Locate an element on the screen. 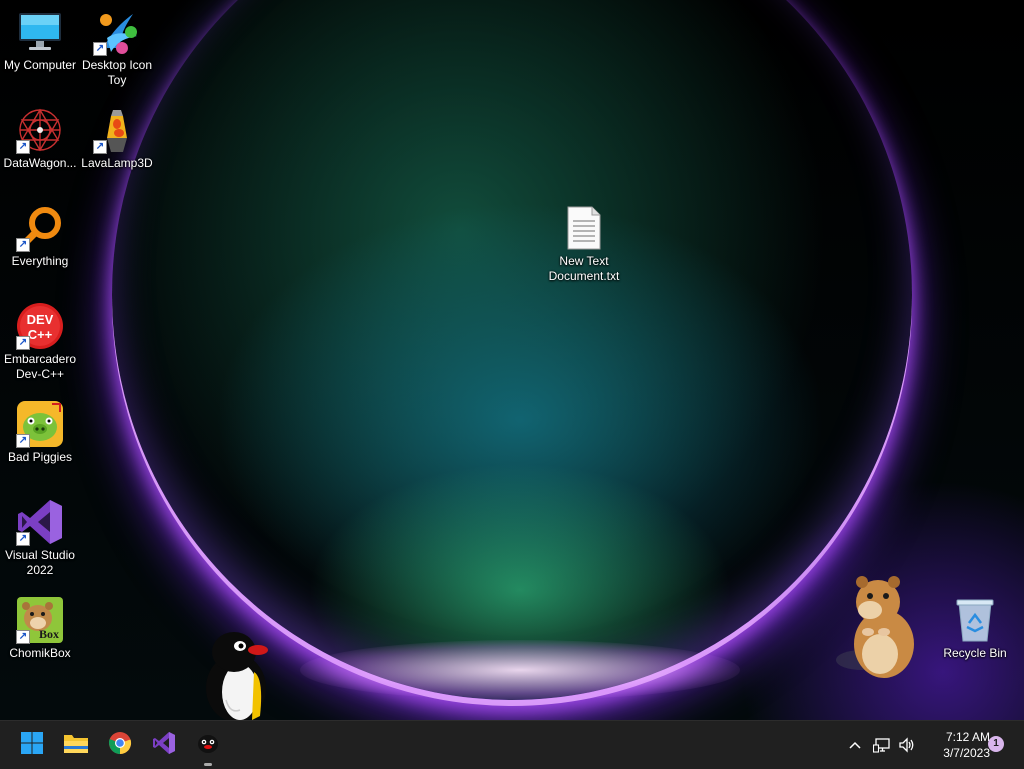 The width and height of the screenshot is (1024, 769). text-file-icon is located at coordinates (584, 228).